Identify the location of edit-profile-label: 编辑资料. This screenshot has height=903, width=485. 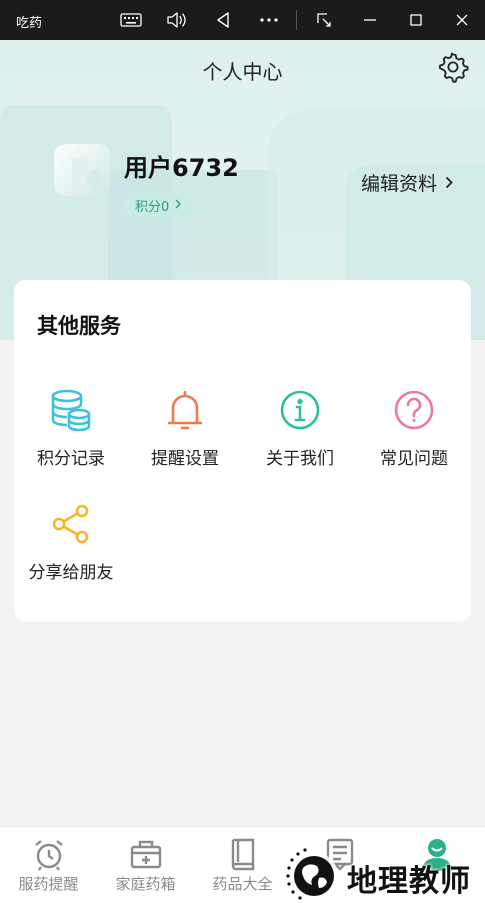
(399, 184).